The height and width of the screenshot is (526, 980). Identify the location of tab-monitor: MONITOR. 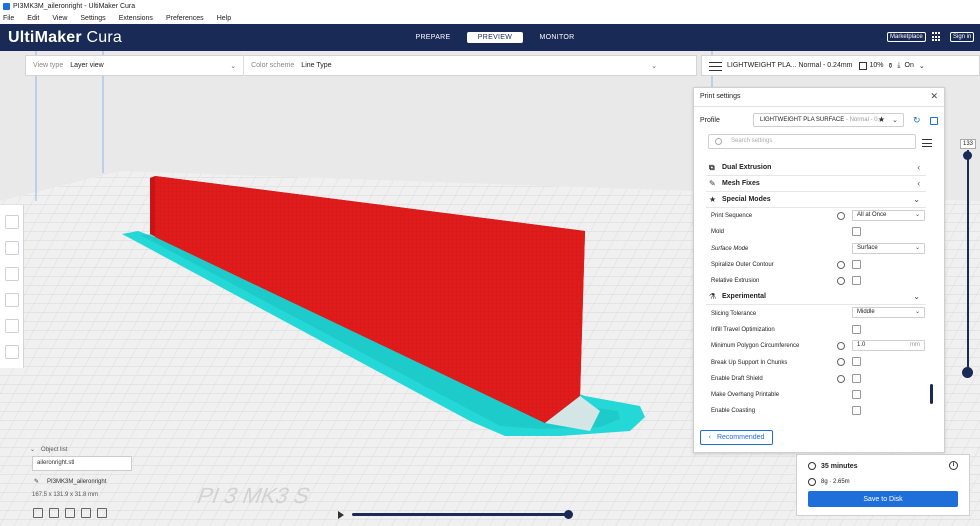
(557, 37).